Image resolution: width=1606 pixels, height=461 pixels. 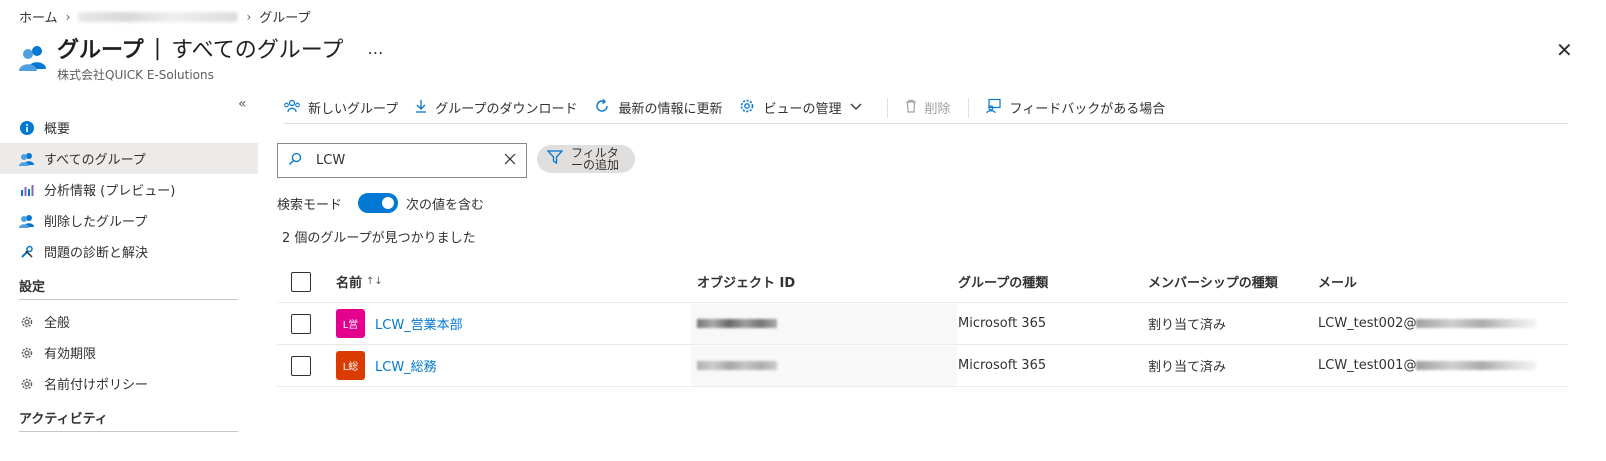 I want to click on search-icon, so click(x=295, y=161).